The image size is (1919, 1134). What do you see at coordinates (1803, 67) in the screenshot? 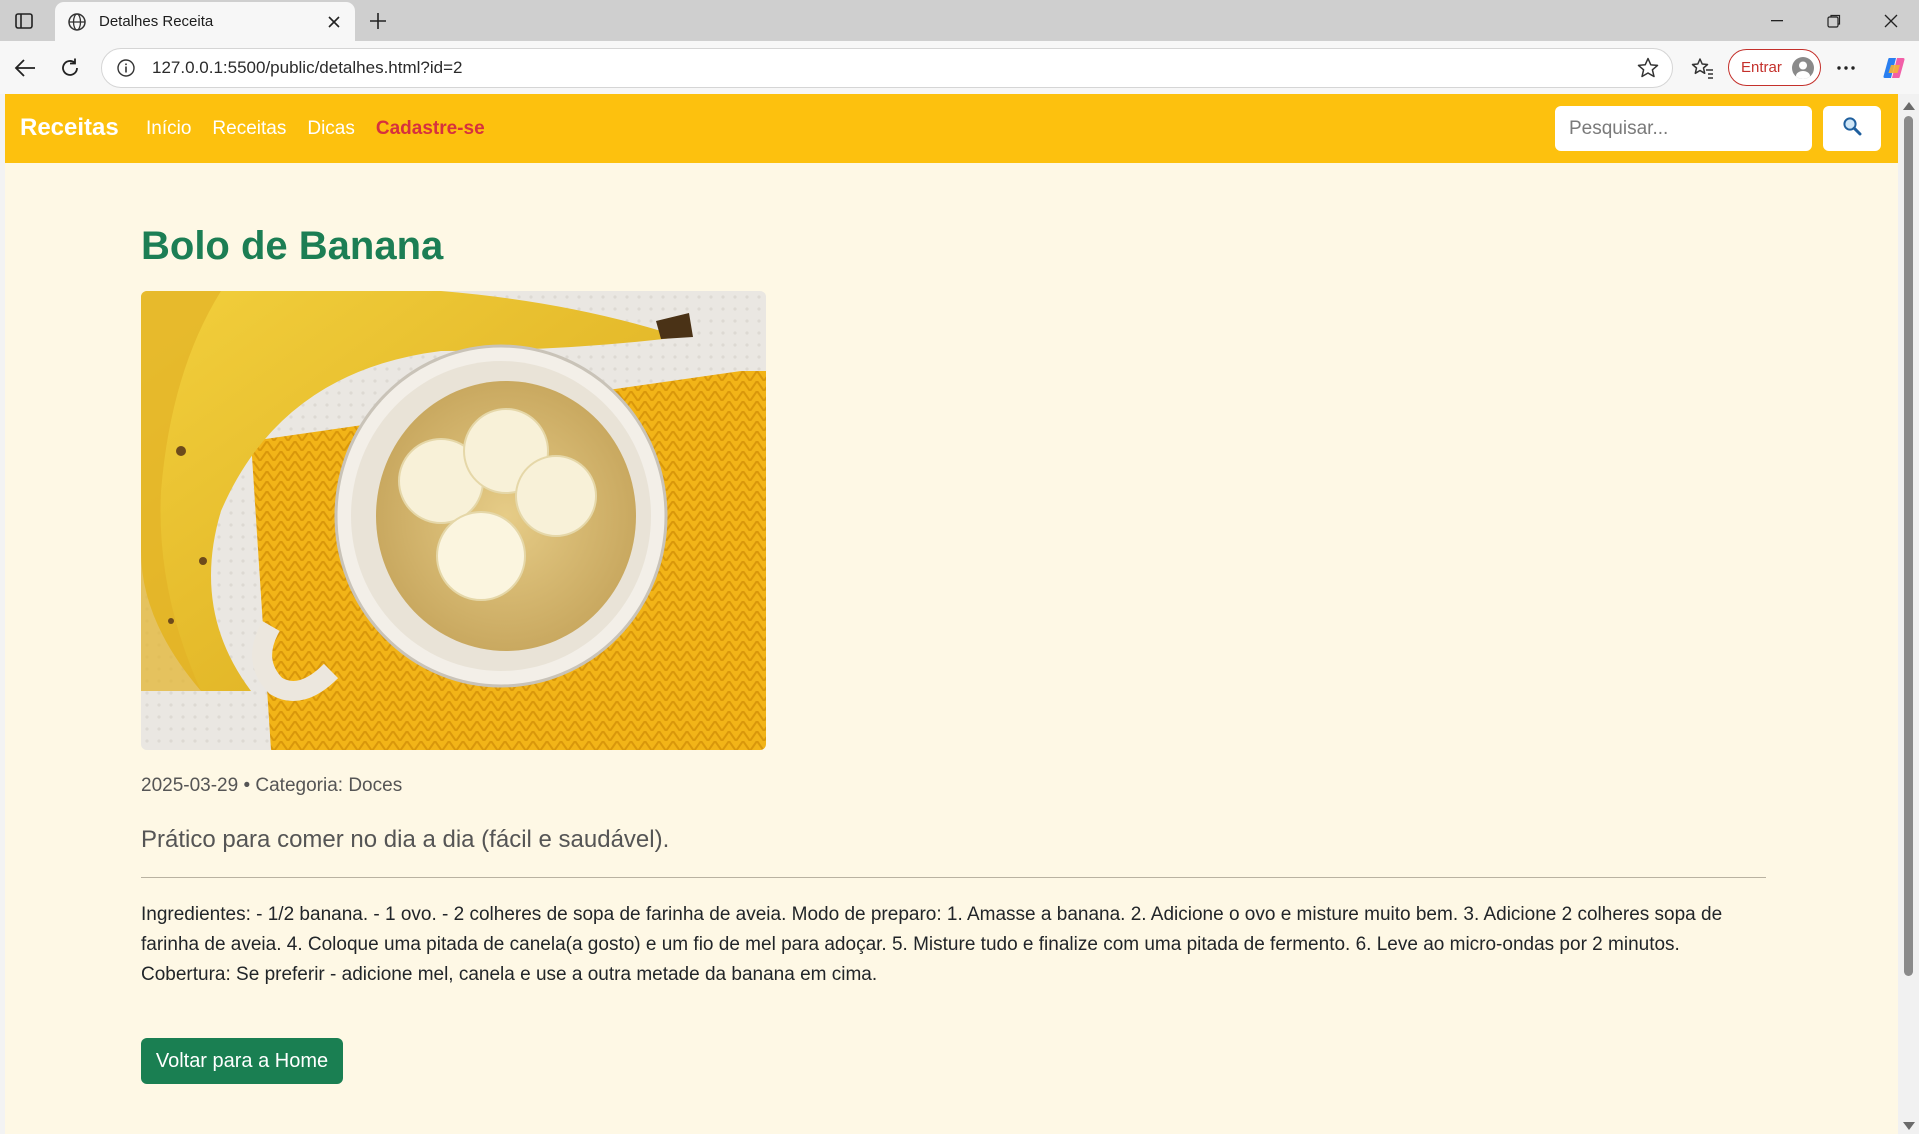
I see `avatar-icon` at bounding box center [1803, 67].